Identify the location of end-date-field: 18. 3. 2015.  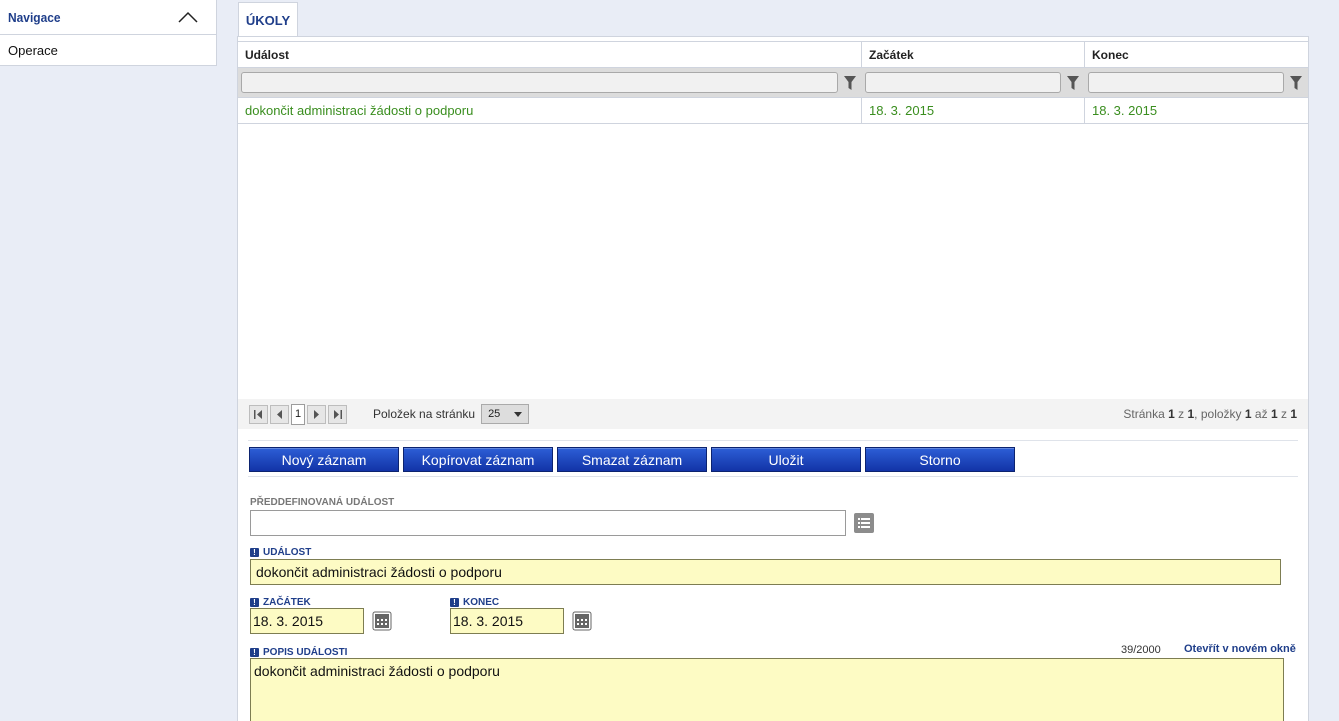
(507, 621).